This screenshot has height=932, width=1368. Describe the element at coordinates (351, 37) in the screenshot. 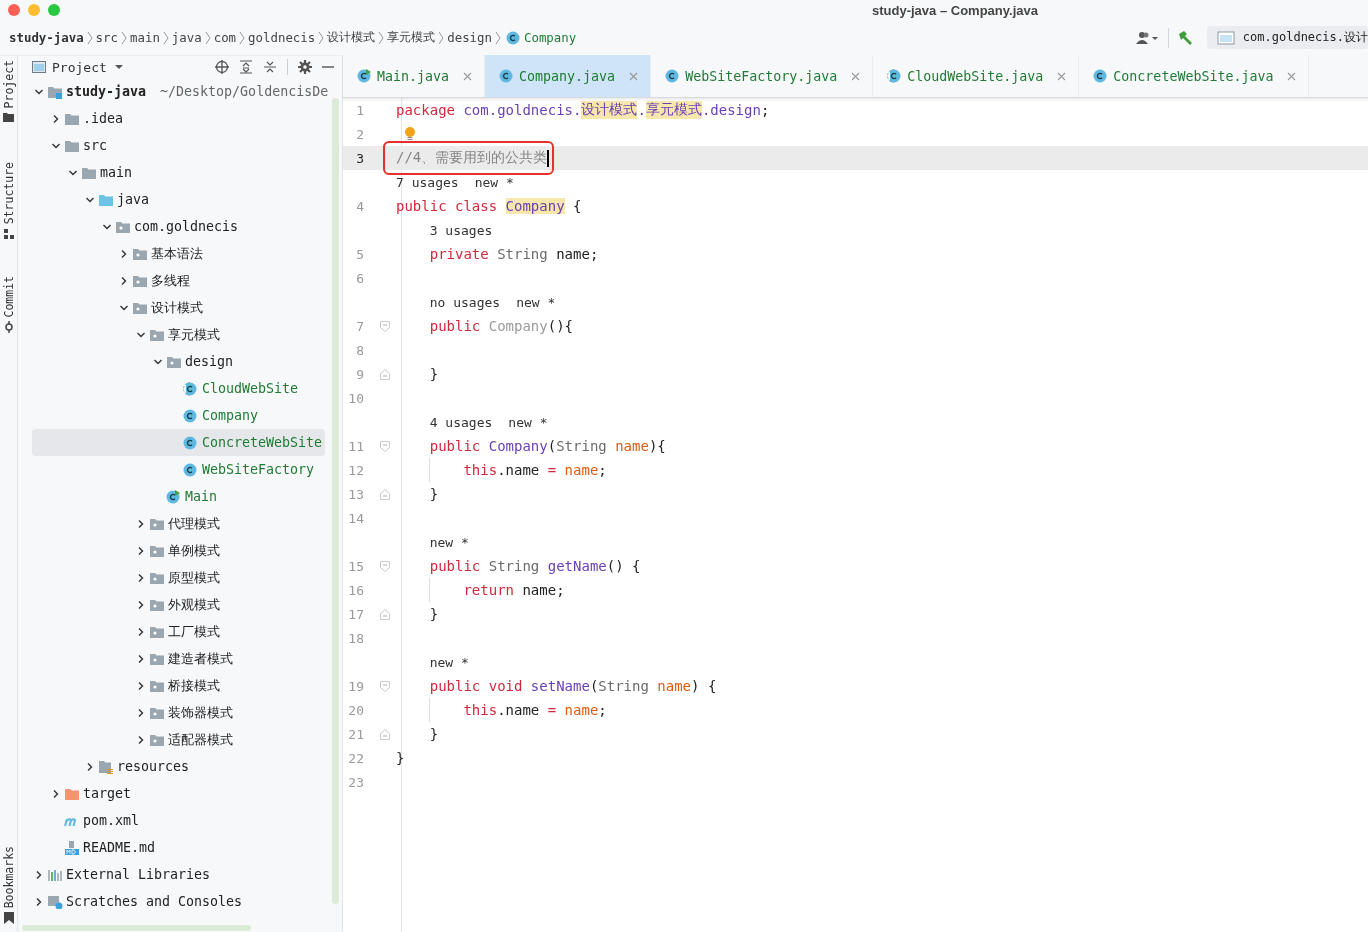

I see `breadcrumb-item: 设计模式` at that location.